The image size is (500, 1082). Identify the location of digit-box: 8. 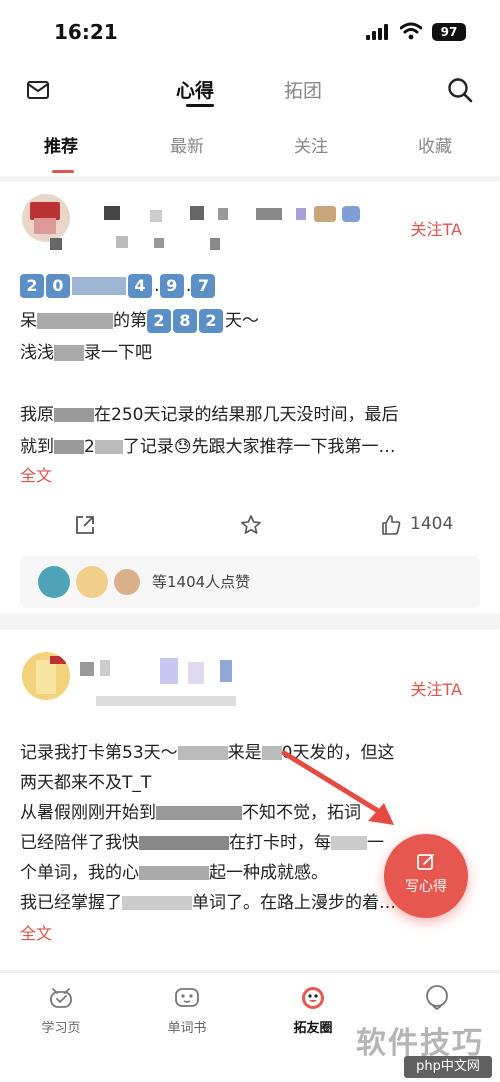
(185, 321).